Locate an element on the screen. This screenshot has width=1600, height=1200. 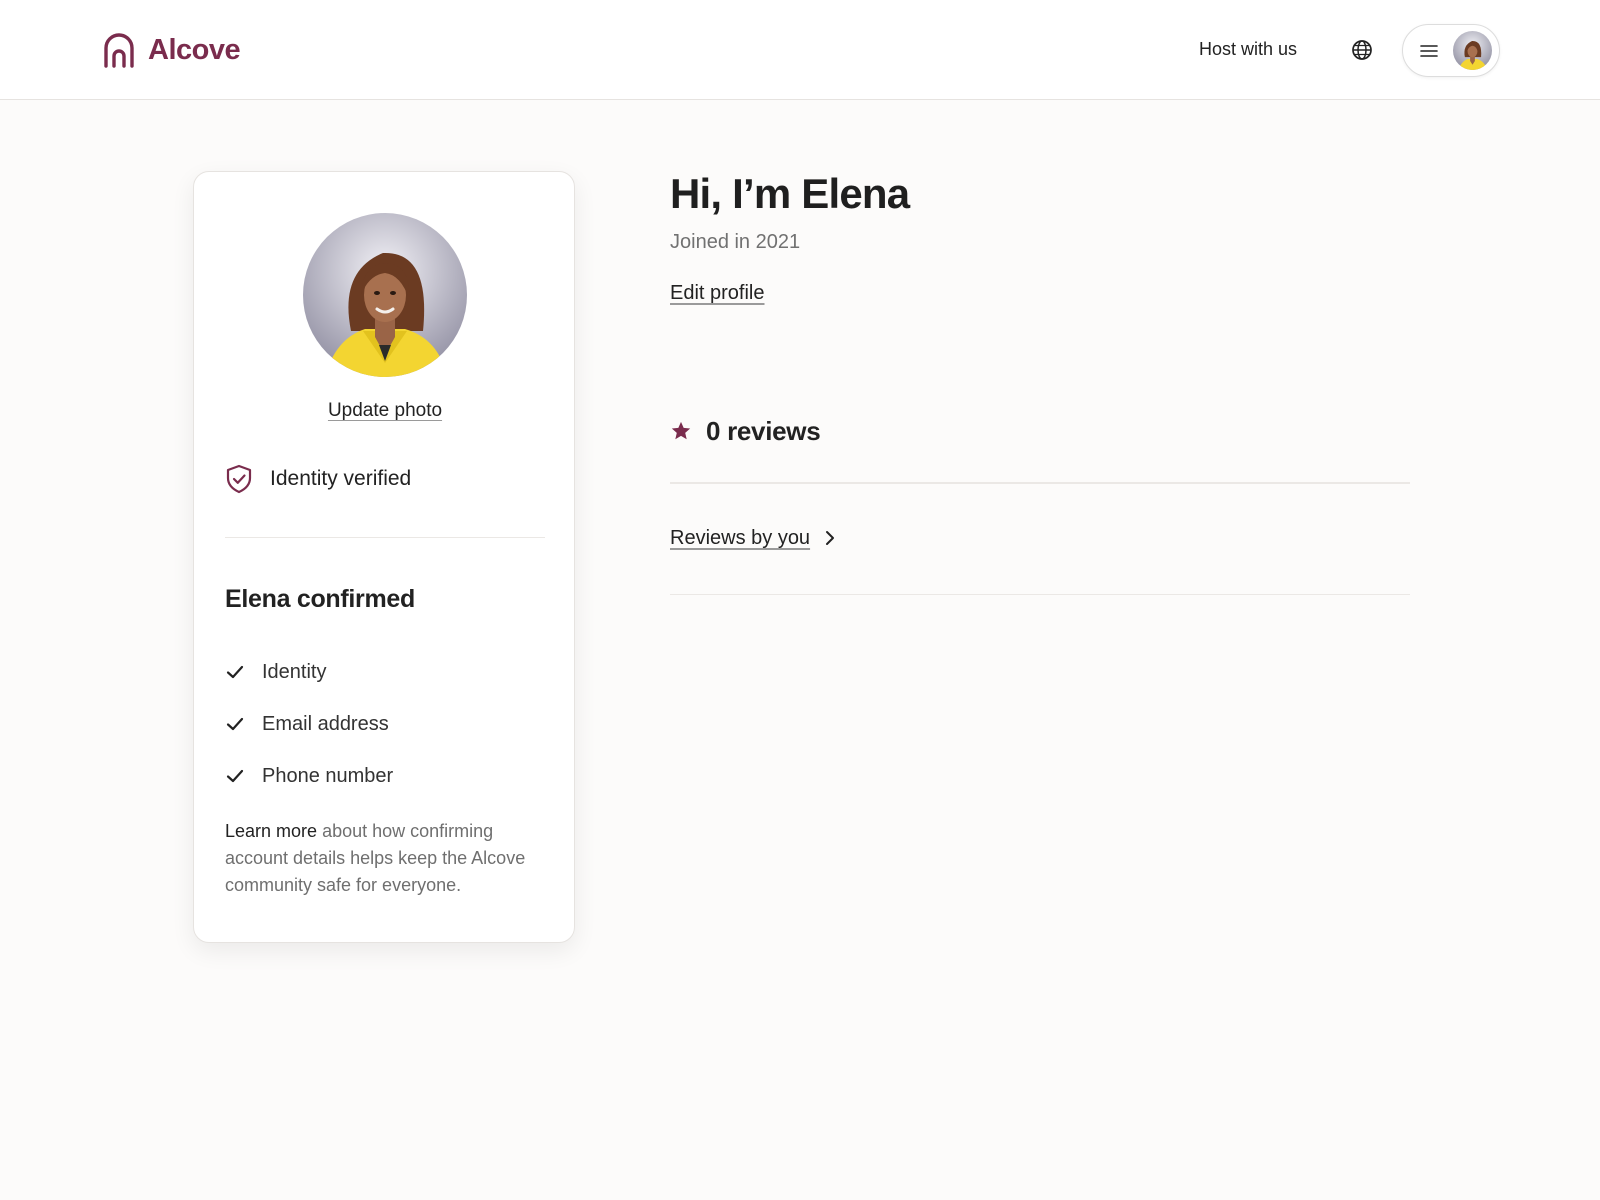
reviews-count: 0 reviews is located at coordinates (763, 431).